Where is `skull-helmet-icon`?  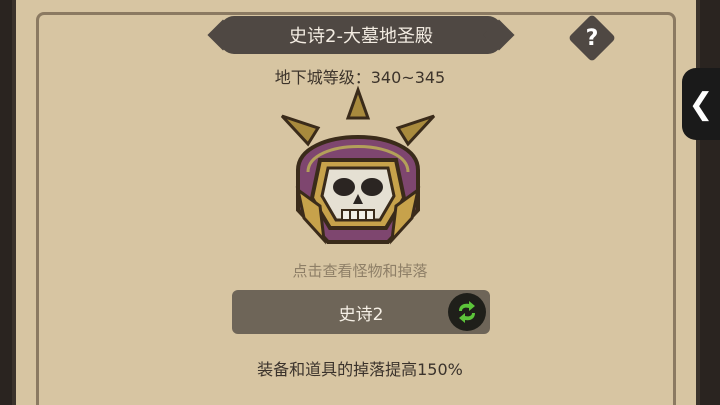
skull-helmet-icon is located at coordinates (358, 172).